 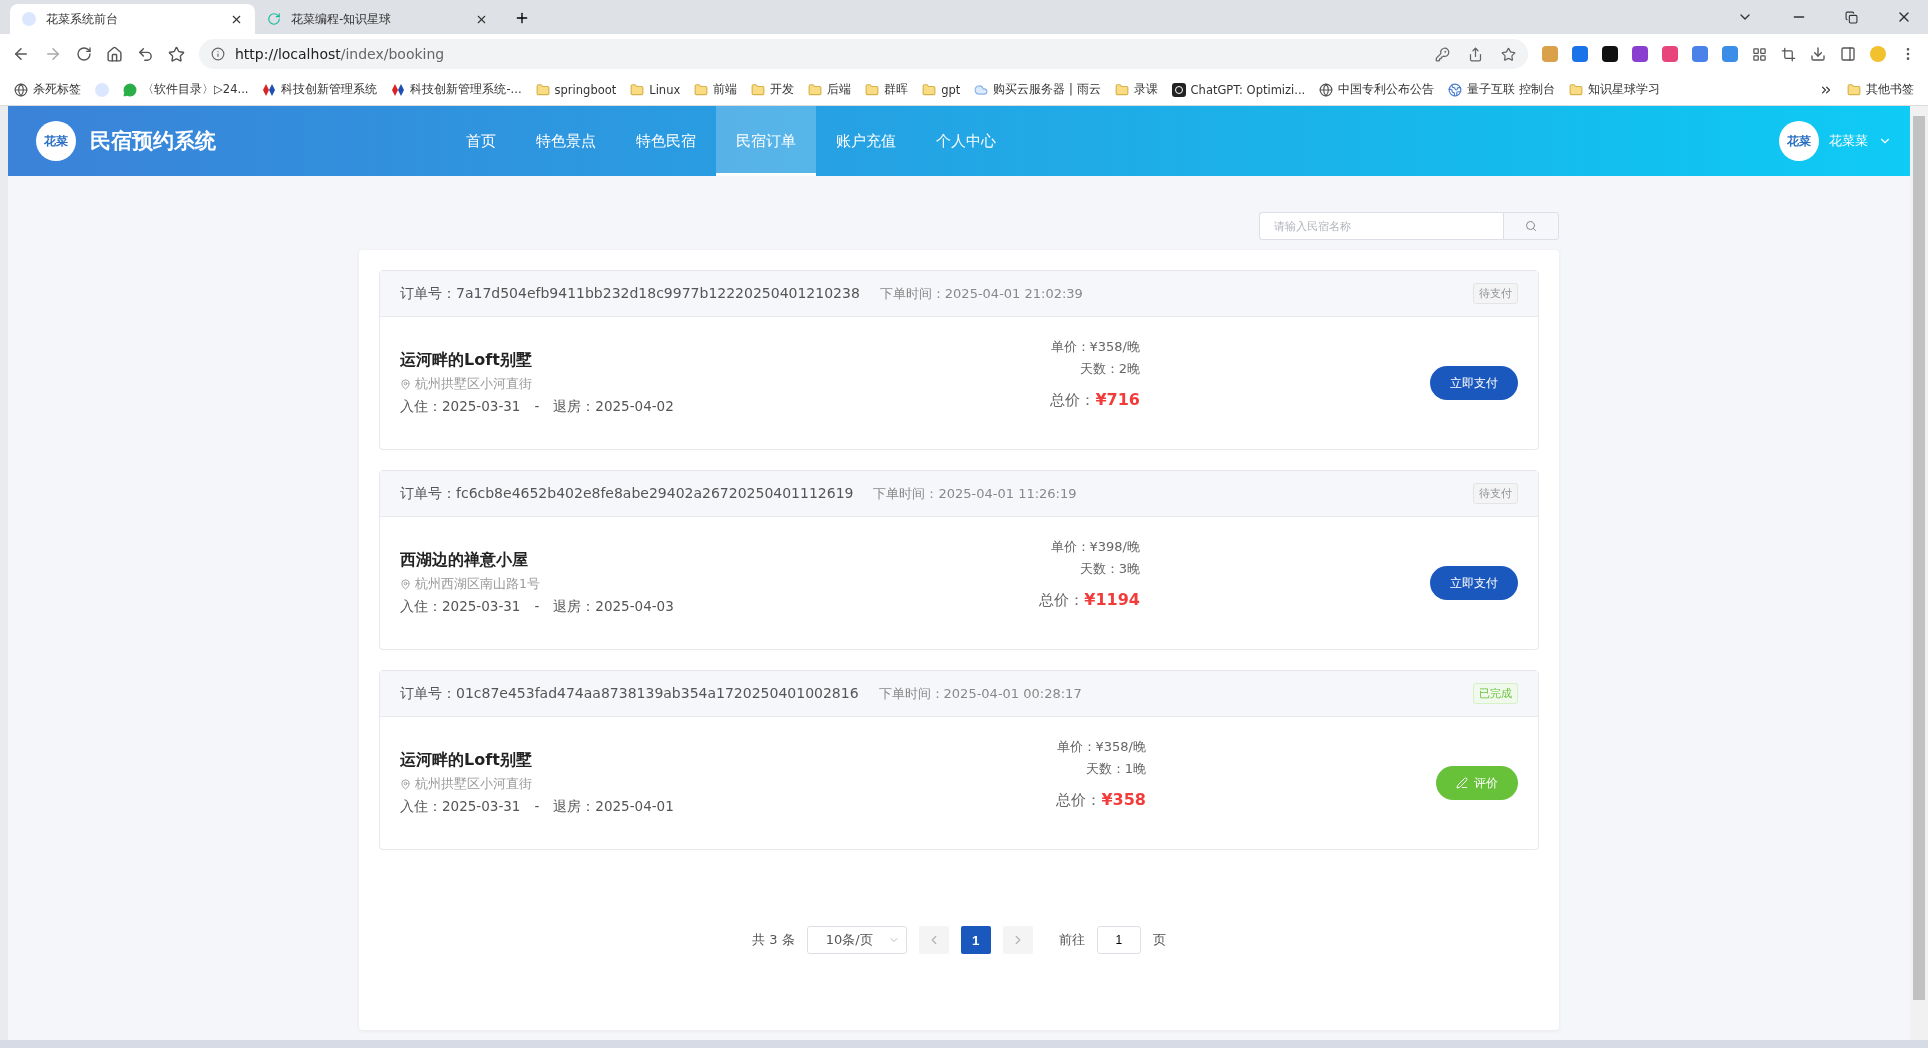 I want to click on order-time: 下单时间：2025-04-01 00:28:17, so click(x=980, y=693).